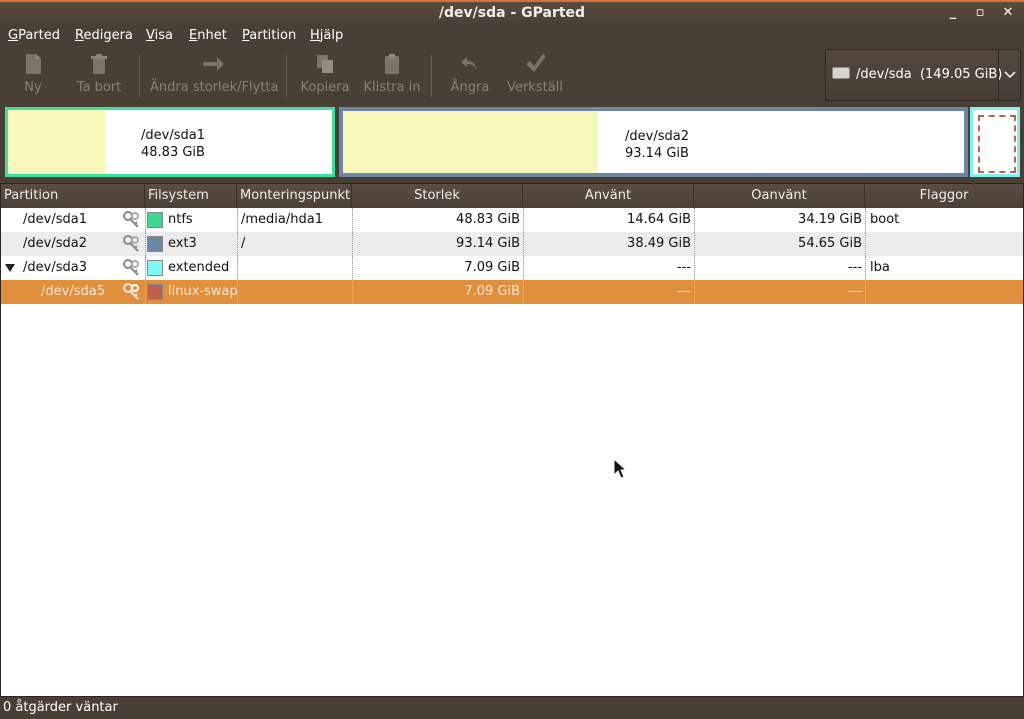 The image size is (1024, 719). Describe the element at coordinates (55, 267) in the screenshot. I see `partition-cell: /dev/sda3` at that location.